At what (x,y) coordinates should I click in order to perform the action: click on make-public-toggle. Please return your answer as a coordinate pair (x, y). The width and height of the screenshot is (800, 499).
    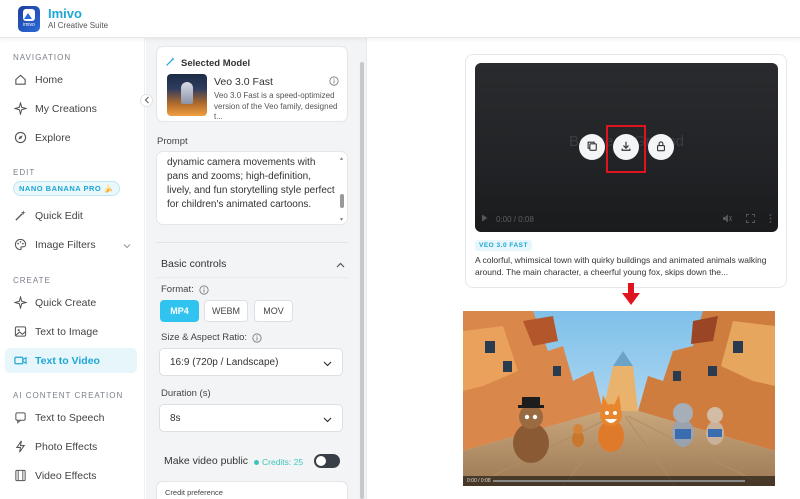
    Looking at the image, I should click on (327, 461).